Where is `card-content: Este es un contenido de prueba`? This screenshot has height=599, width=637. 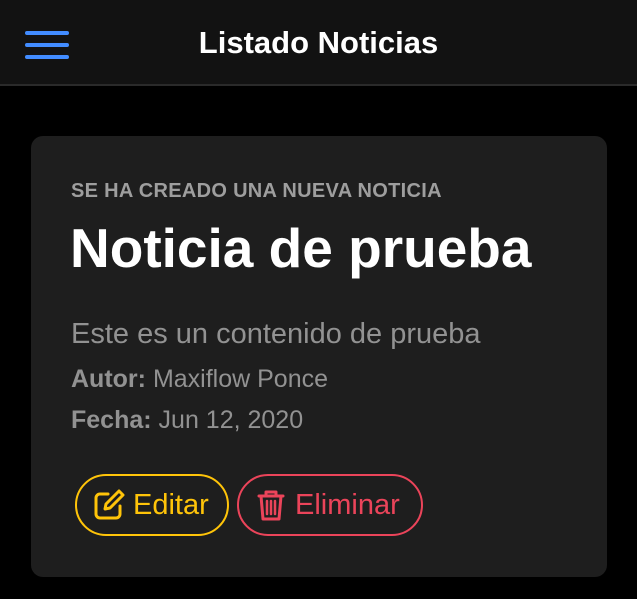
card-content: Este es un contenido de prueba is located at coordinates (276, 334).